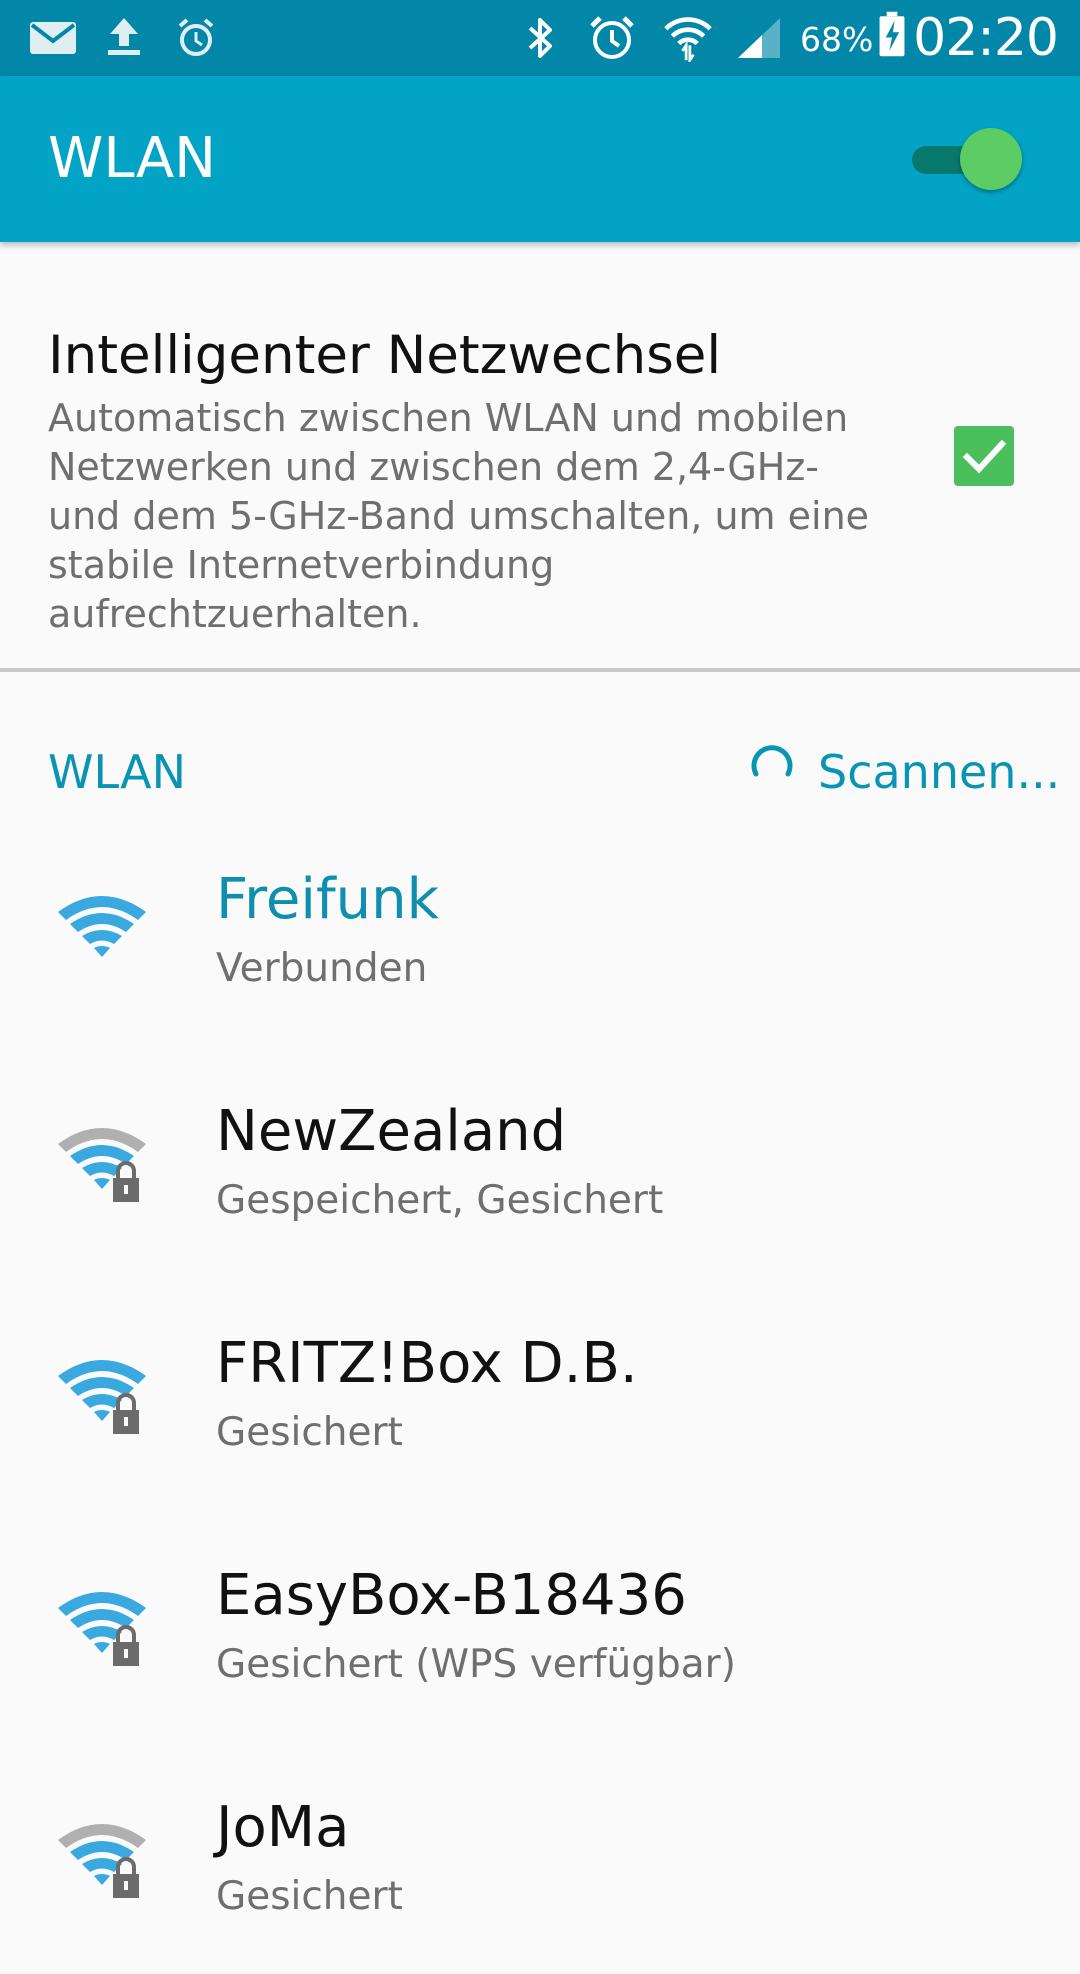 The width and height of the screenshot is (1080, 1974). I want to click on alarm-icon, so click(612, 37).